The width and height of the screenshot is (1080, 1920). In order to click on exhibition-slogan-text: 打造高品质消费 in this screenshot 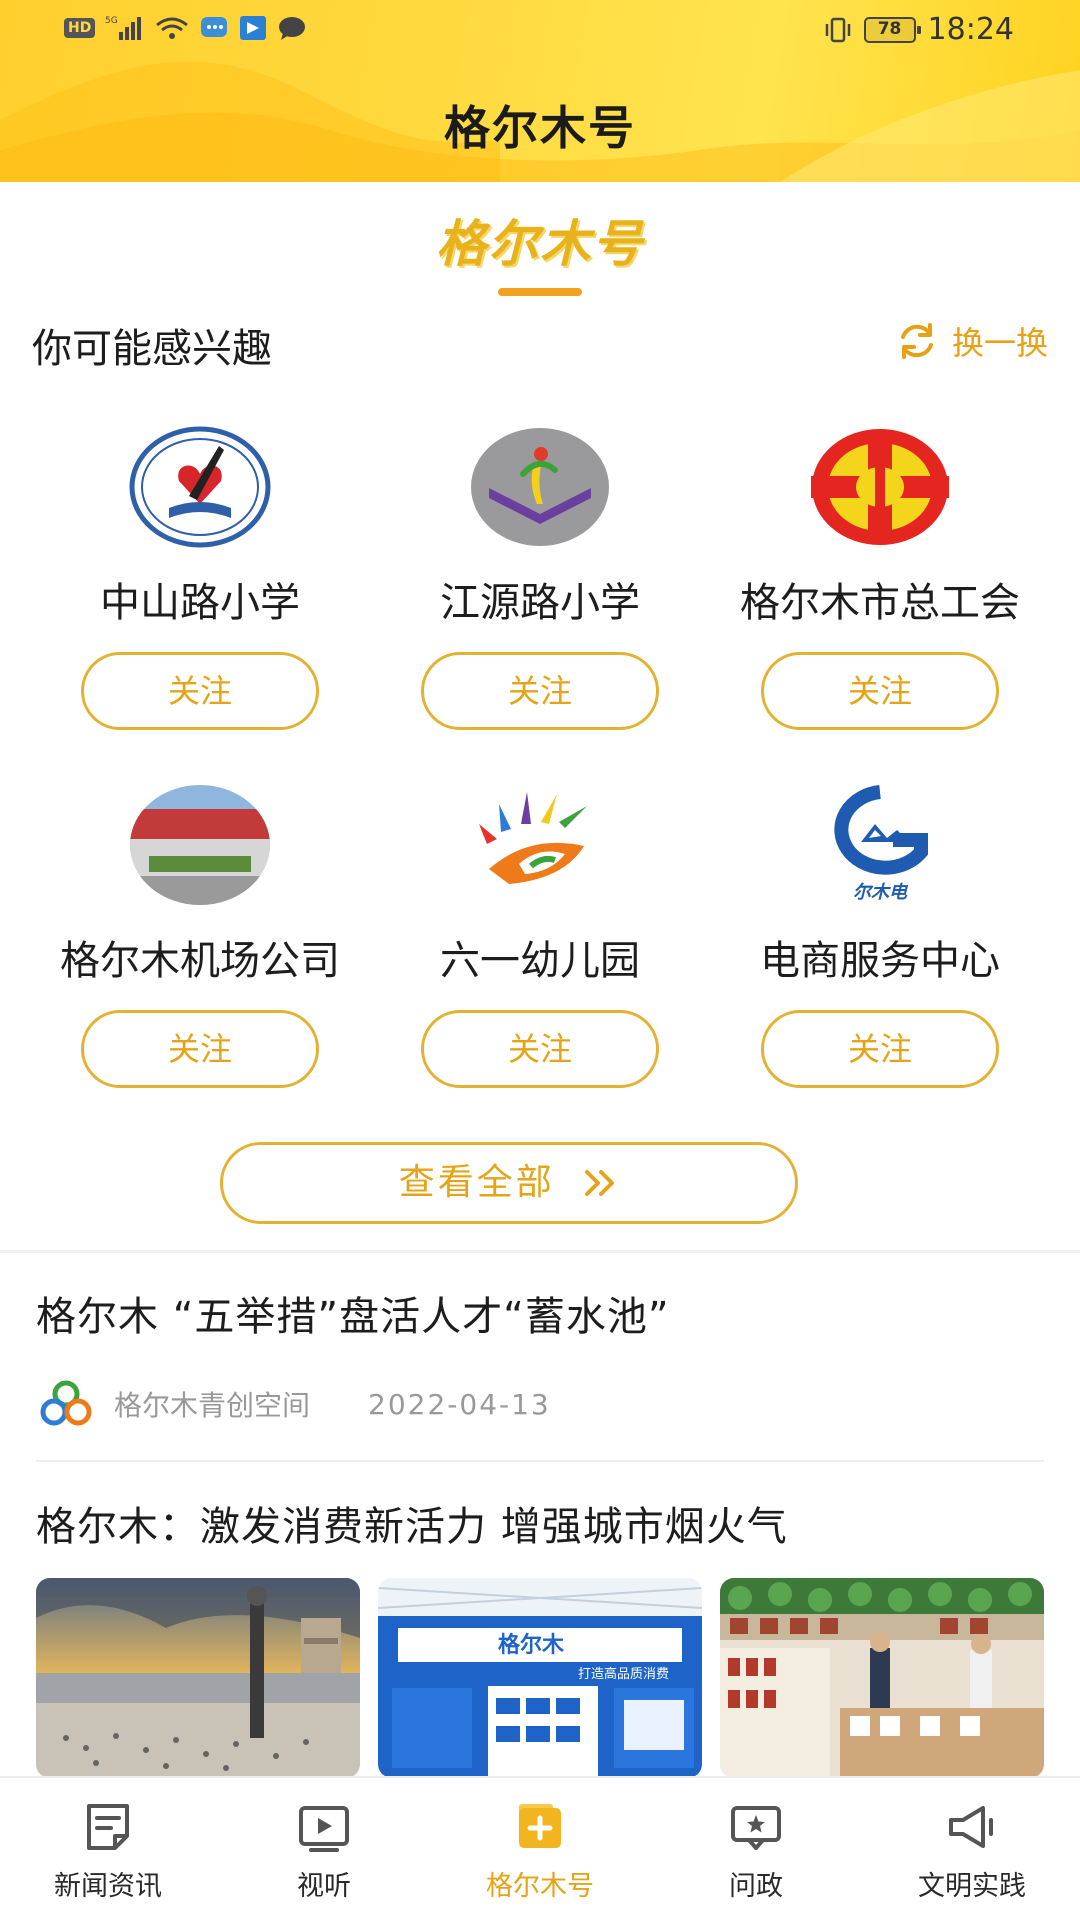, I will do `click(623, 1674)`.